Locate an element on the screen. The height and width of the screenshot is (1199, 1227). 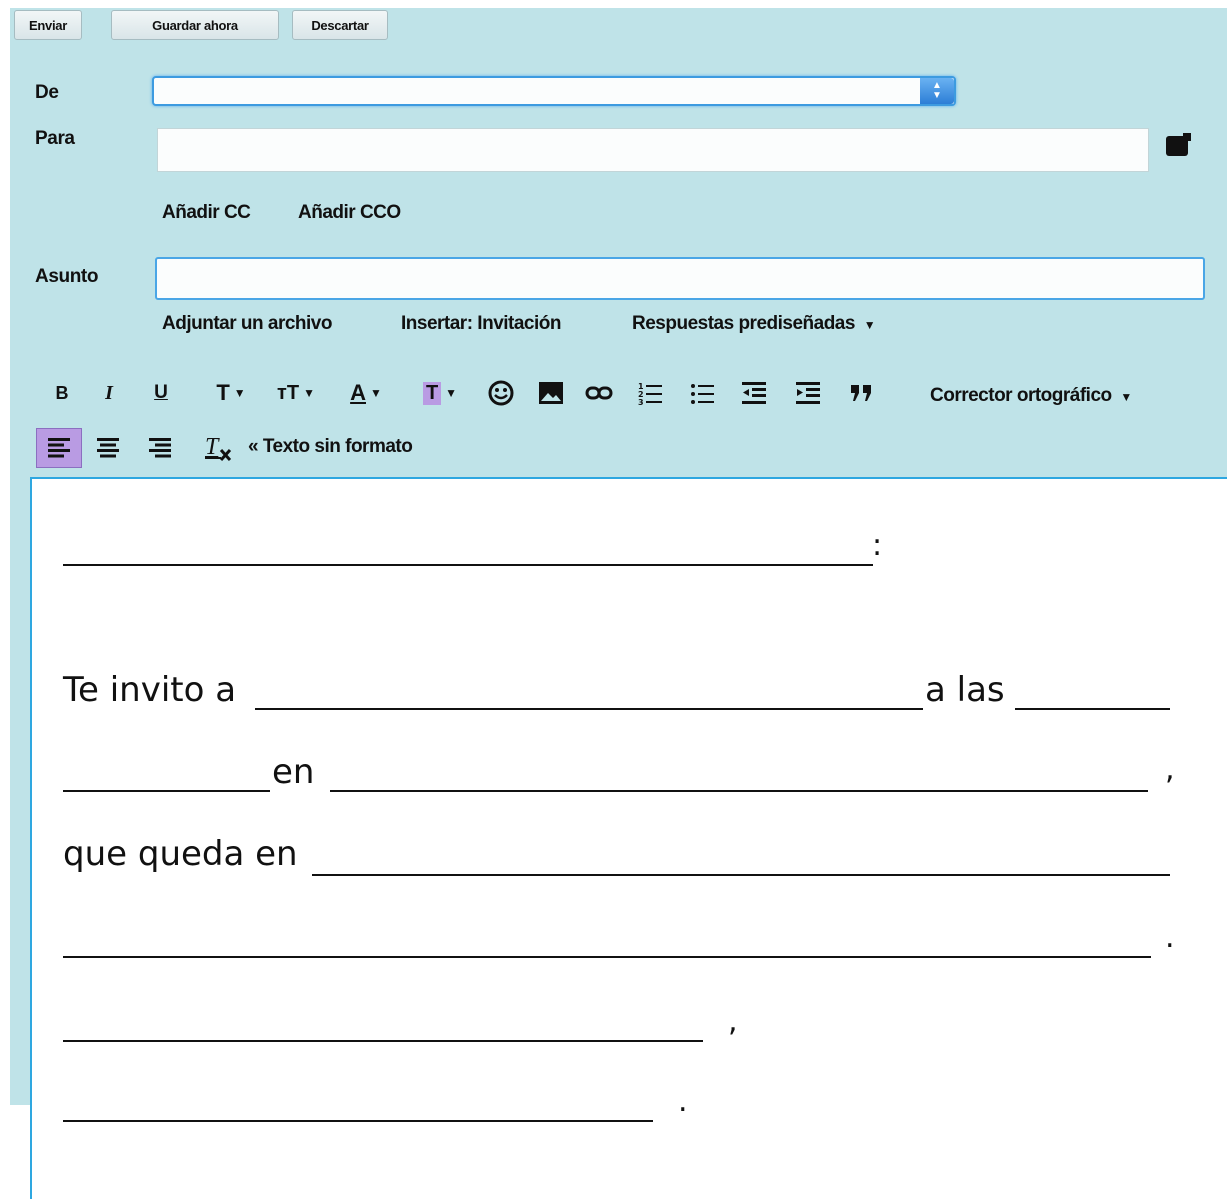
image-icon is located at coordinates (551, 393).